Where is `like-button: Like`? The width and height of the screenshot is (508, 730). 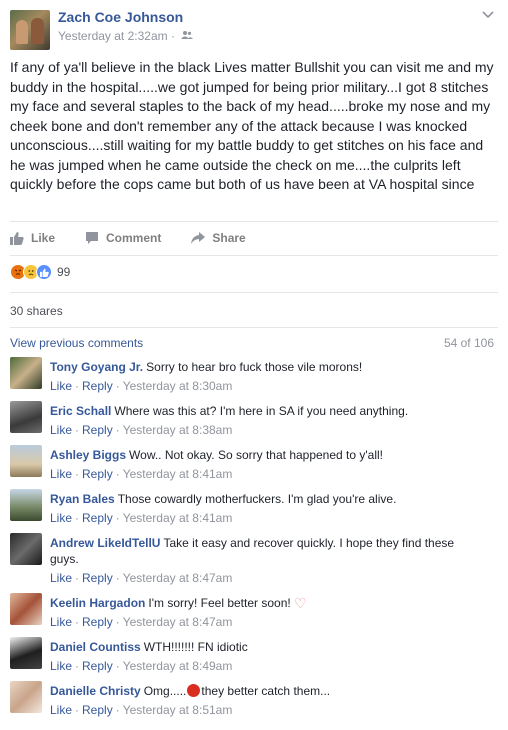 like-button: Like is located at coordinates (32, 238).